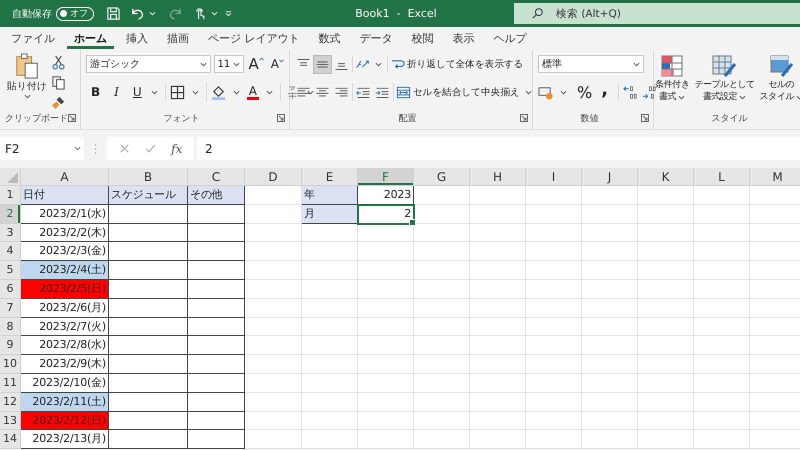  Describe the element at coordinates (498, 148) in the screenshot. I see `formula-field: 2` at that location.